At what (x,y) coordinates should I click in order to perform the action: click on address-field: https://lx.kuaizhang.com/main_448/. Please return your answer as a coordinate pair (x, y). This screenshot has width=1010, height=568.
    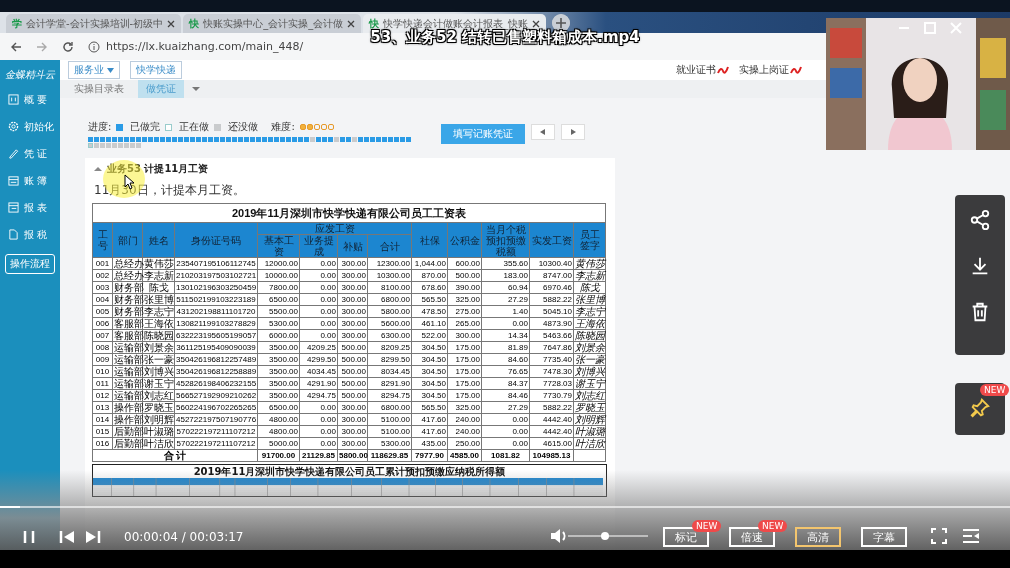
    Looking at the image, I should click on (205, 46).